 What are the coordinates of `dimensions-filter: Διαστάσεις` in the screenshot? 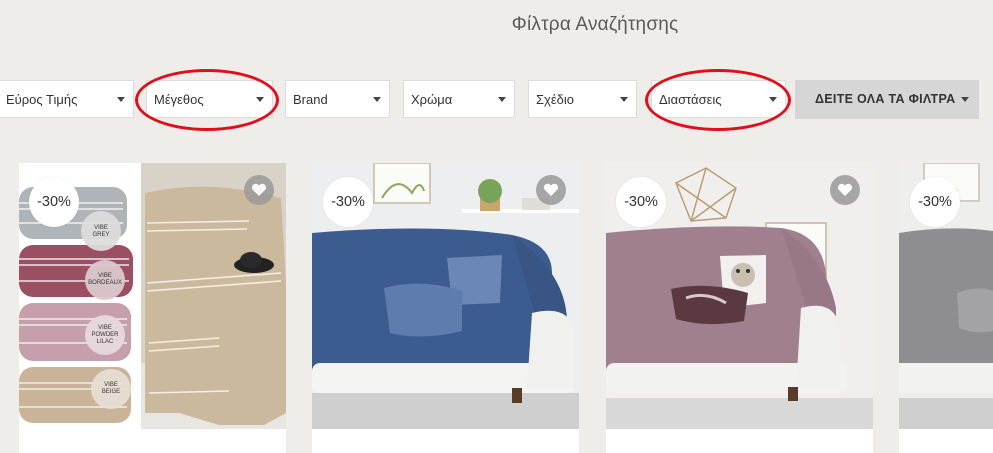 It's located at (718, 99).